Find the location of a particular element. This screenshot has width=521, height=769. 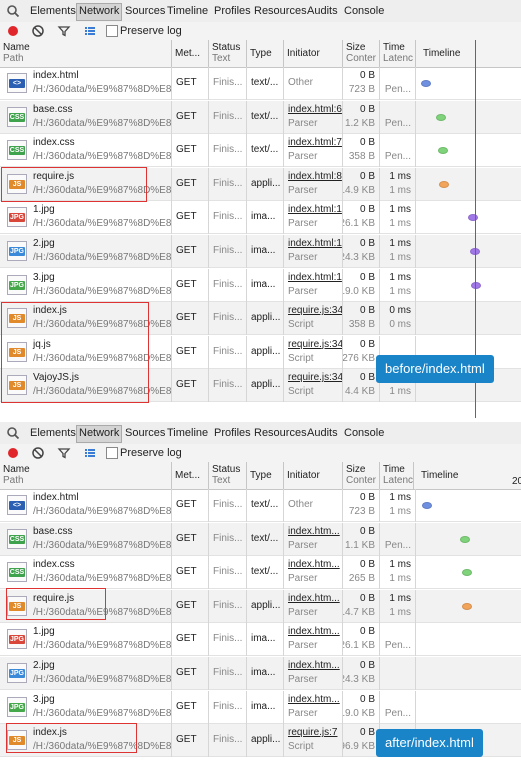

initiator-link: index.html:6 is located at coordinates (315, 109).